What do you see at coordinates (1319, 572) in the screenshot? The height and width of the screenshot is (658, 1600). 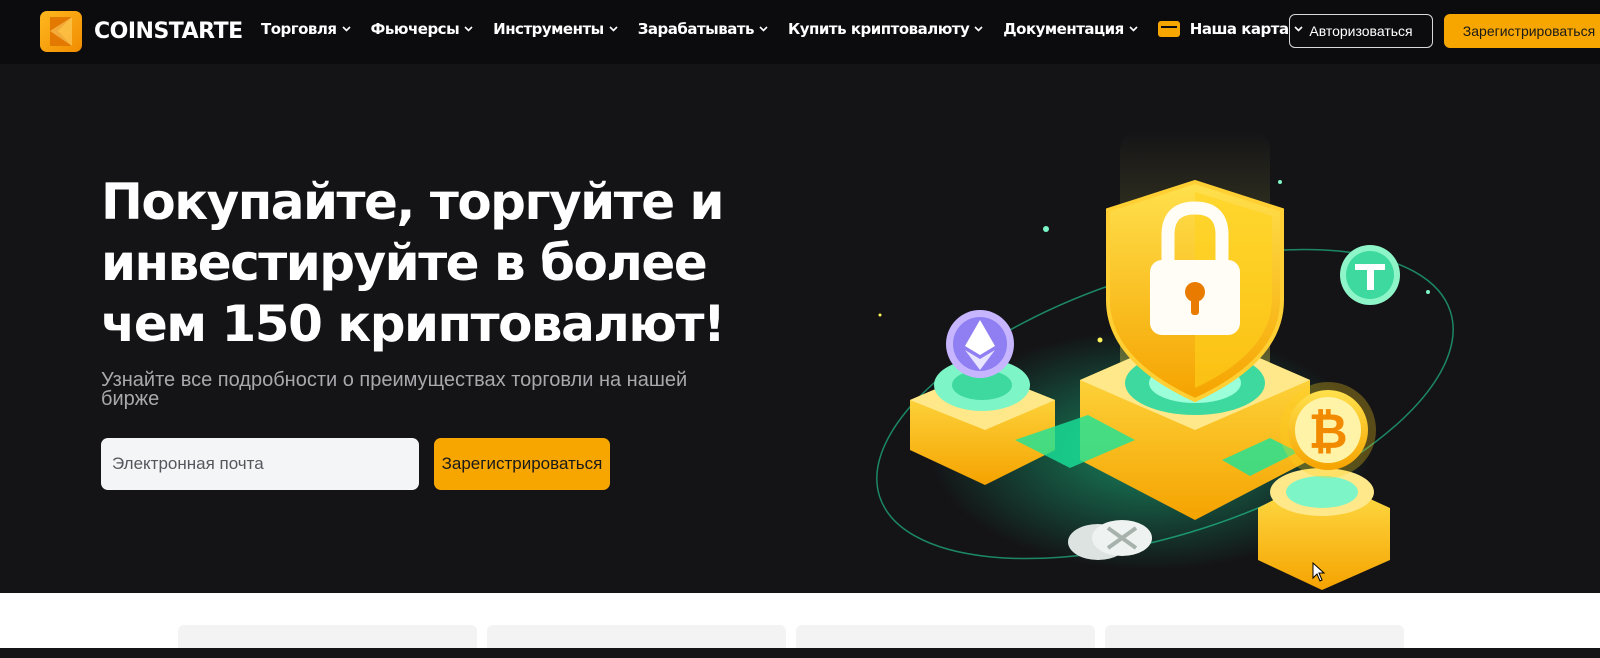 I see `mouse-cursor-icon` at bounding box center [1319, 572].